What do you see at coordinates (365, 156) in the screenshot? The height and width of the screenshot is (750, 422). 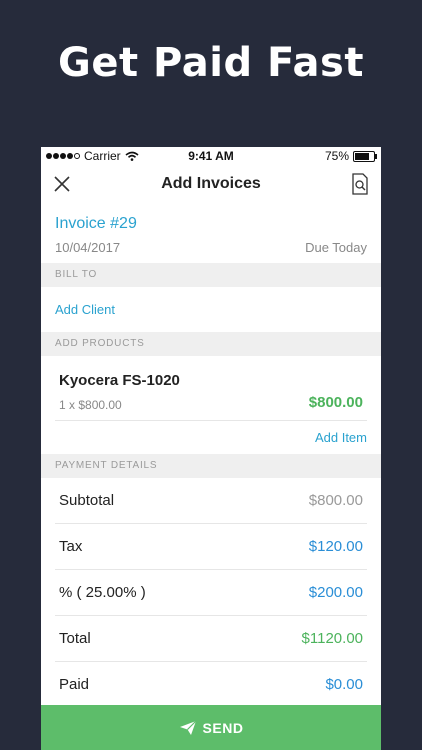 I see `battery-icon` at bounding box center [365, 156].